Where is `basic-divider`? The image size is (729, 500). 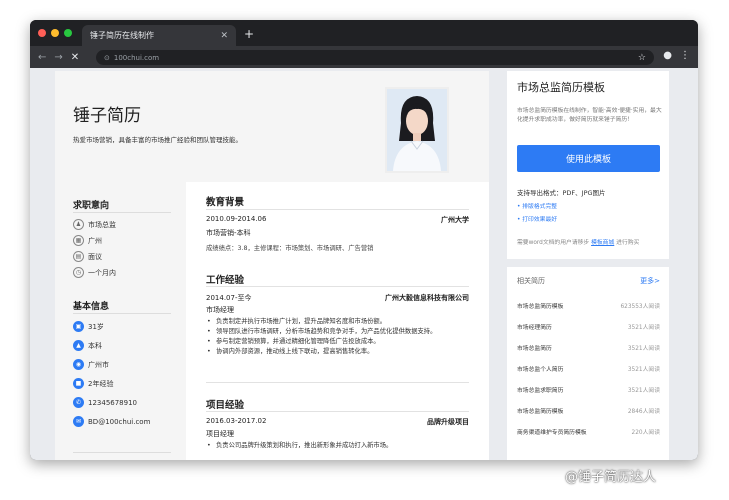 basic-divider is located at coordinates (122, 313).